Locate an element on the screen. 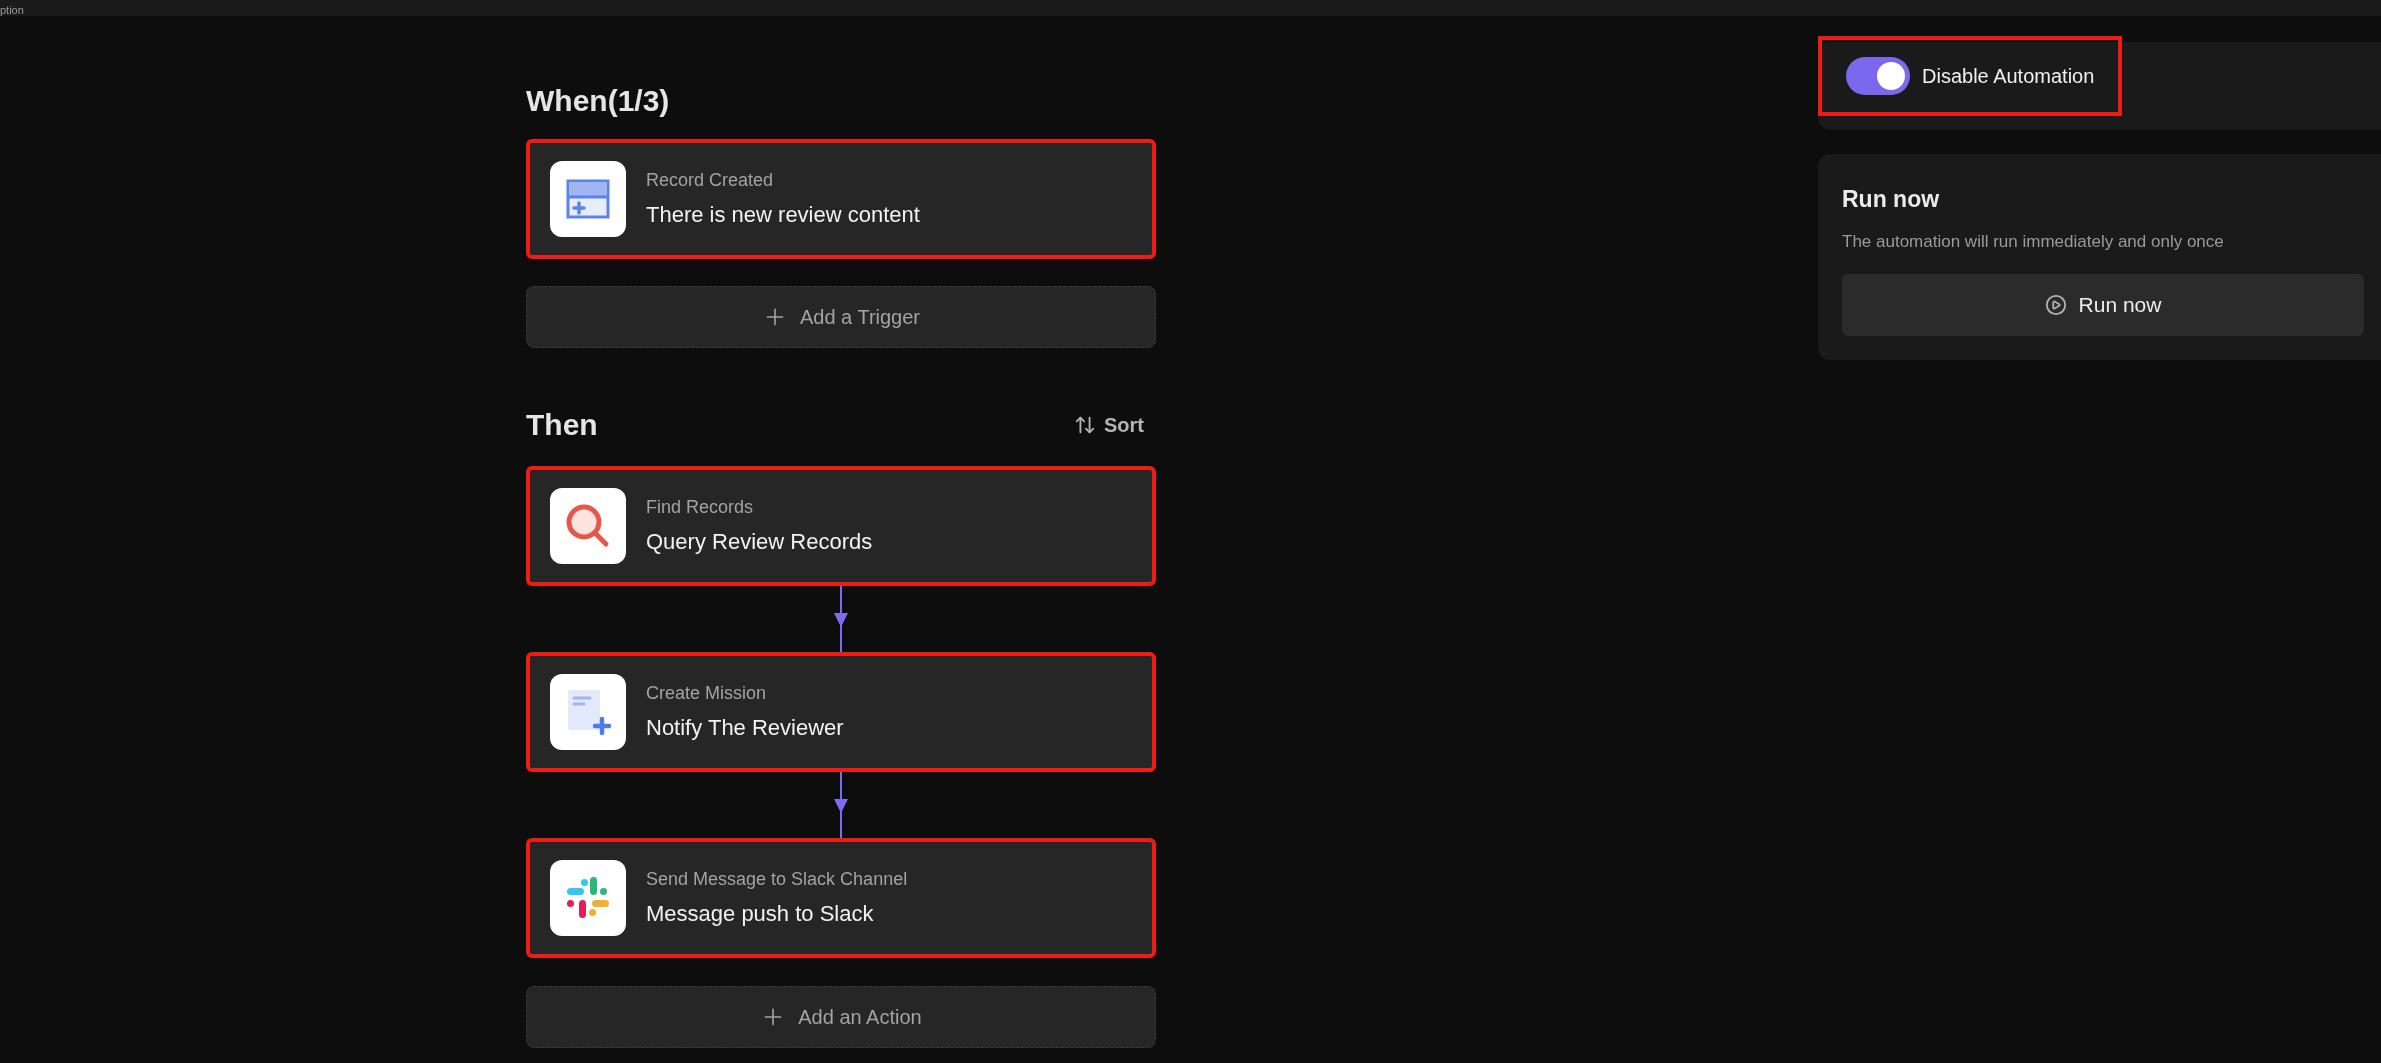  step-card: Record Created There is new review content is located at coordinates (841, 199).